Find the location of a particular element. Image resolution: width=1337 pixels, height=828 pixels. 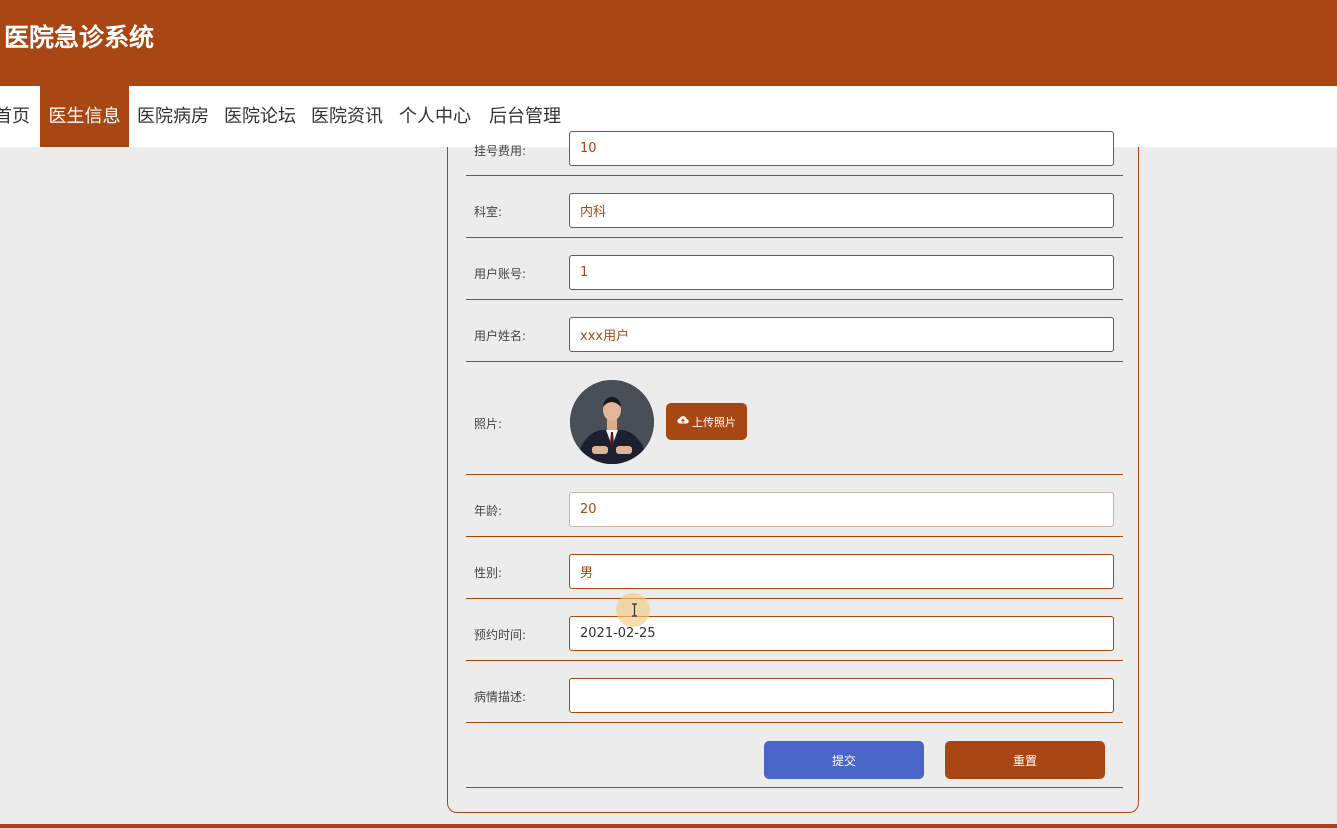

reset-button: 重置 is located at coordinates (1025, 760).